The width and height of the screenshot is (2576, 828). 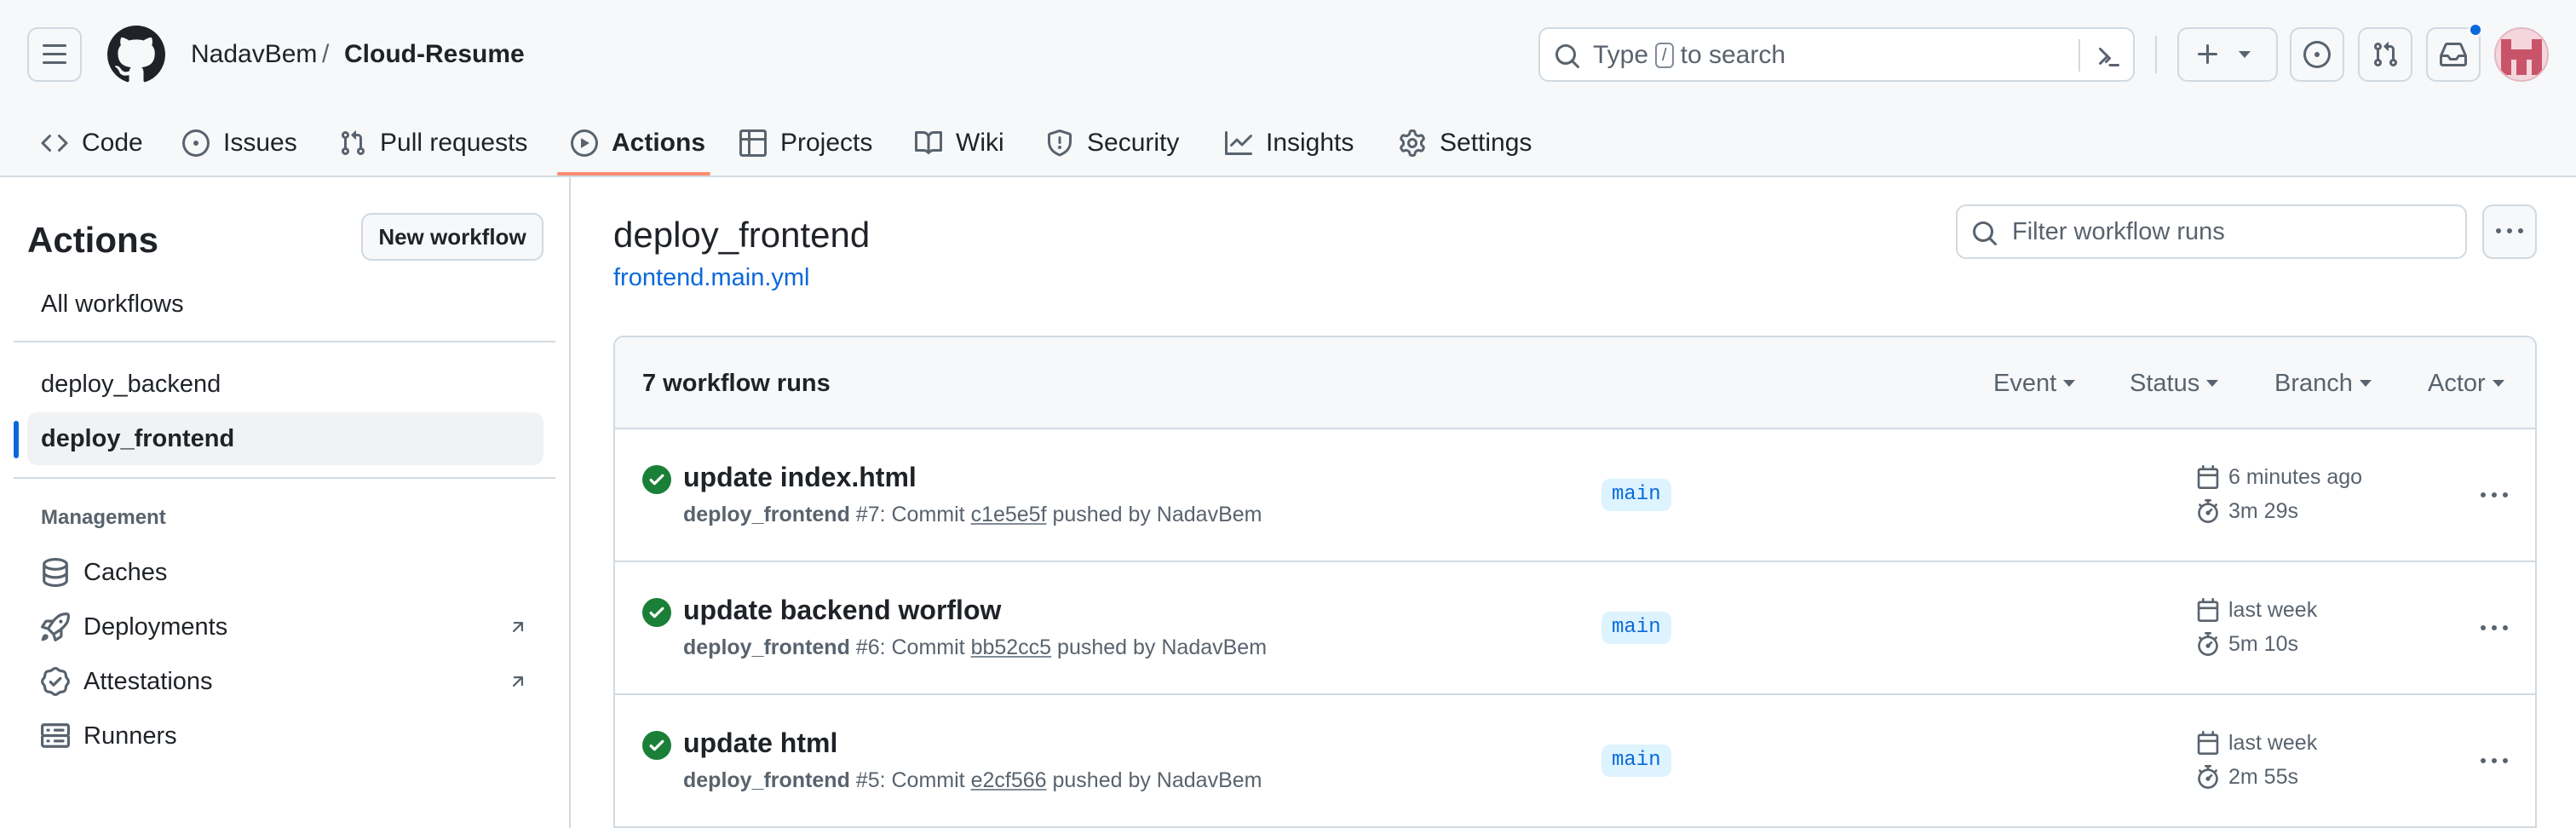 What do you see at coordinates (285, 385) in the screenshot?
I see `sidebar-item-deploy-backend: deploy_backend` at bounding box center [285, 385].